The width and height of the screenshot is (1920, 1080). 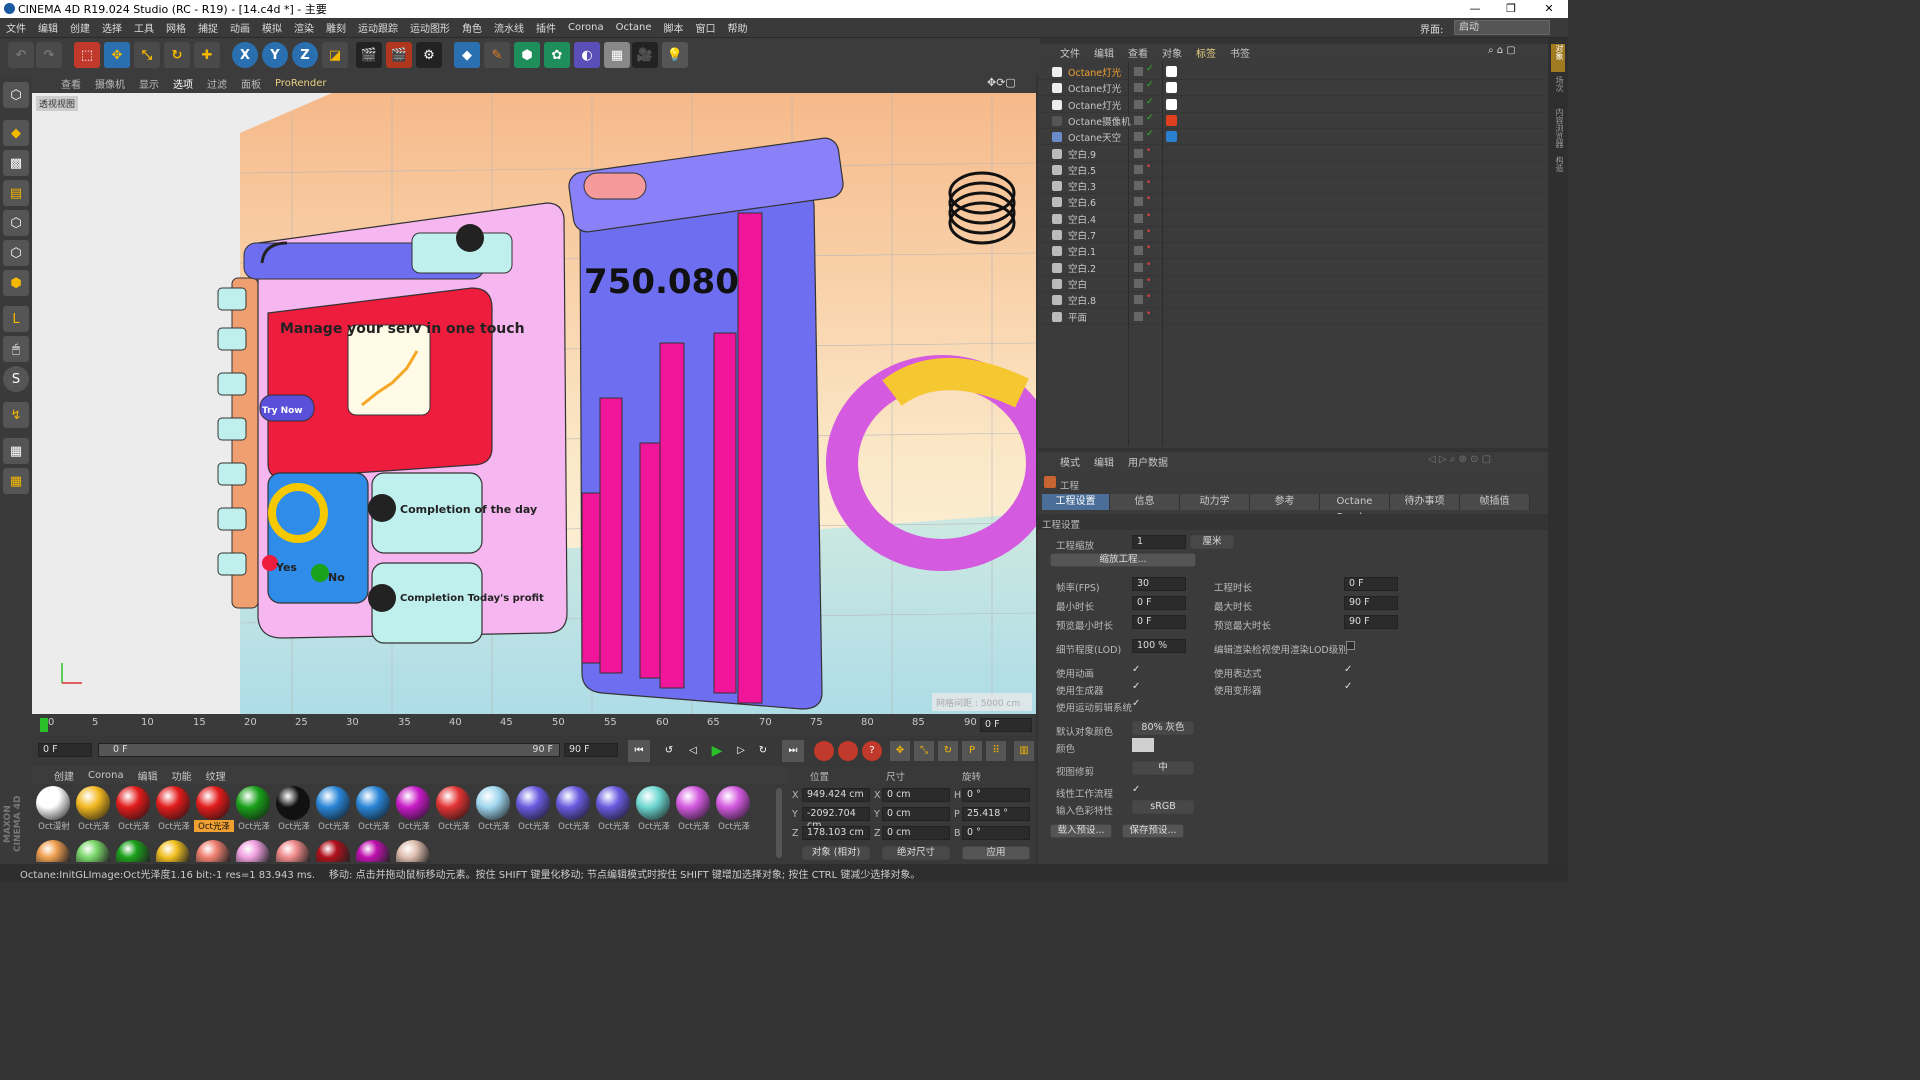 I want to click on tab-octane-render: Octane Render, so click(x=1355, y=508).